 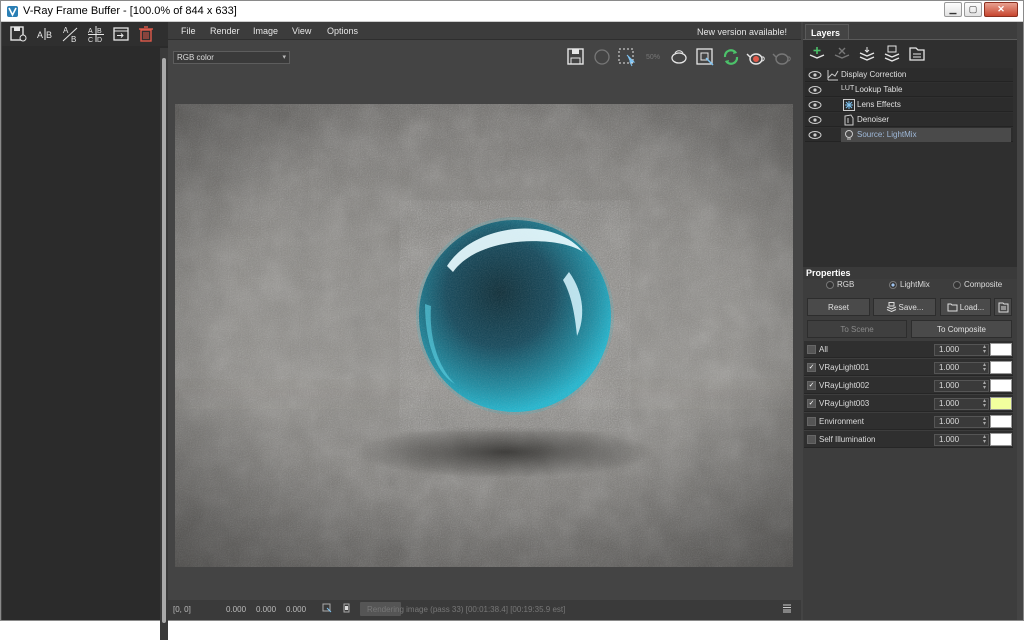 What do you see at coordinates (874, 74) in the screenshot?
I see `layer-label: Display Correction` at bounding box center [874, 74].